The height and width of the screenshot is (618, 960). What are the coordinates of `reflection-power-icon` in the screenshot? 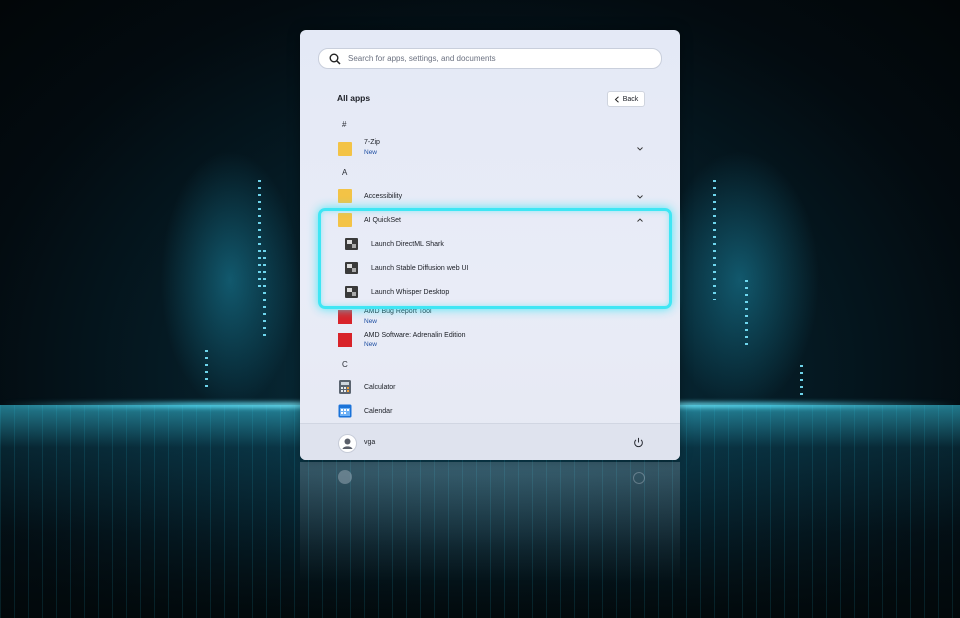 It's located at (639, 478).